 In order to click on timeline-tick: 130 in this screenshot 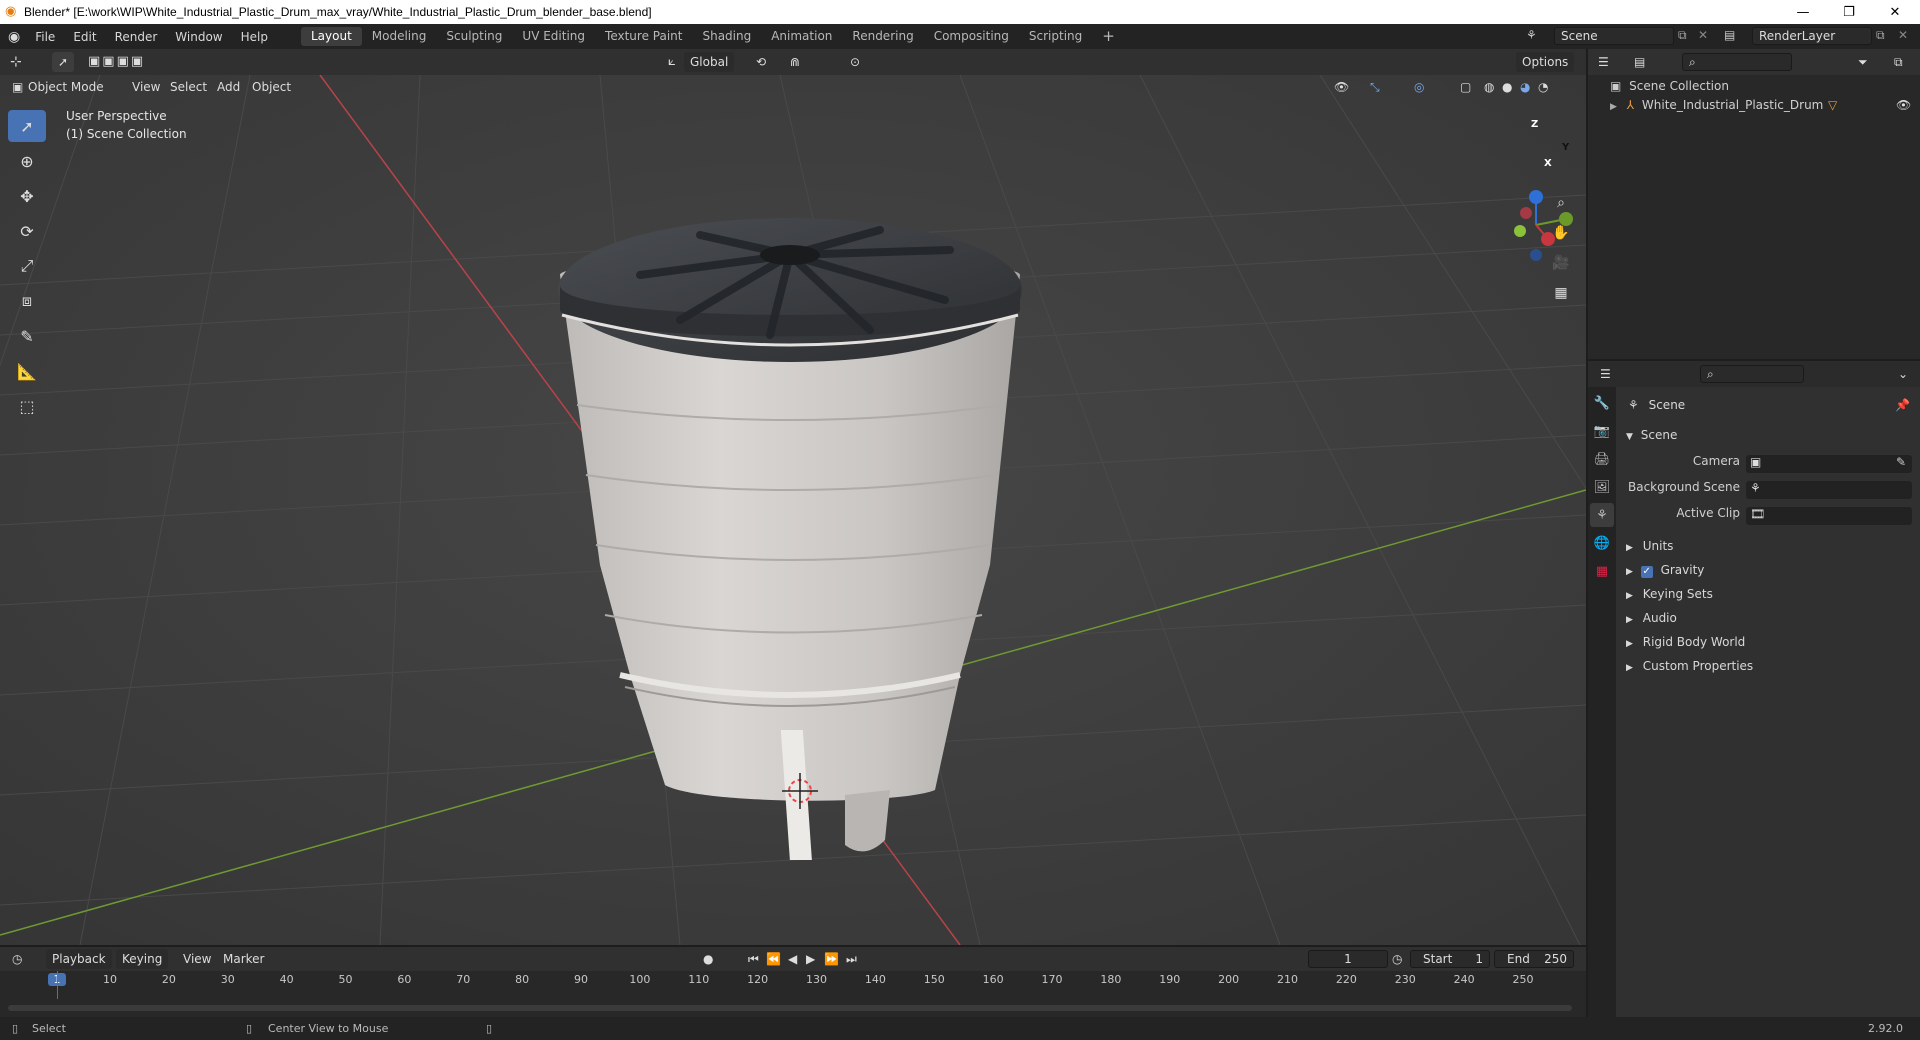, I will do `click(816, 979)`.